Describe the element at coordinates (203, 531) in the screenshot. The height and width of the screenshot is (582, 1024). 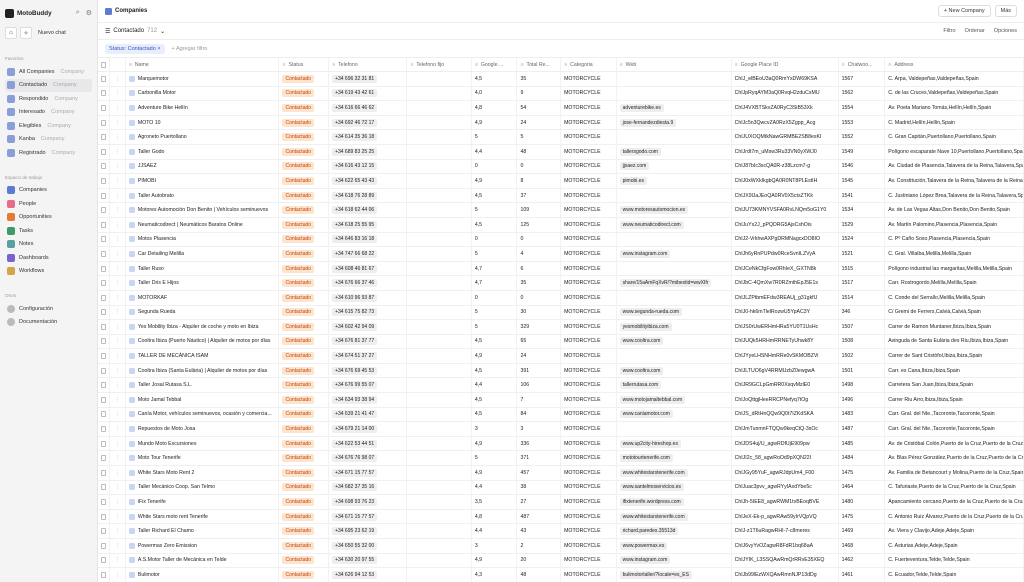
I see `cell-name: Taller Richard El Chamo` at that location.